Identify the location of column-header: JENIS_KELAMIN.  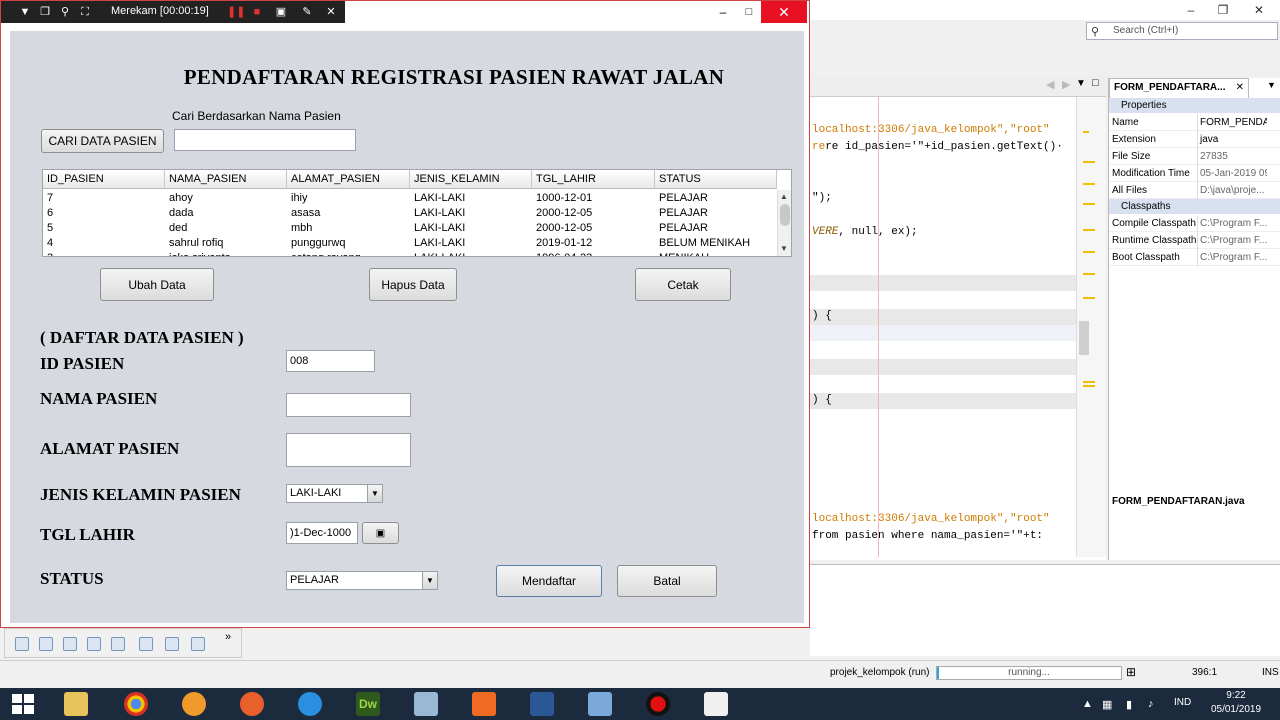
(471, 179).